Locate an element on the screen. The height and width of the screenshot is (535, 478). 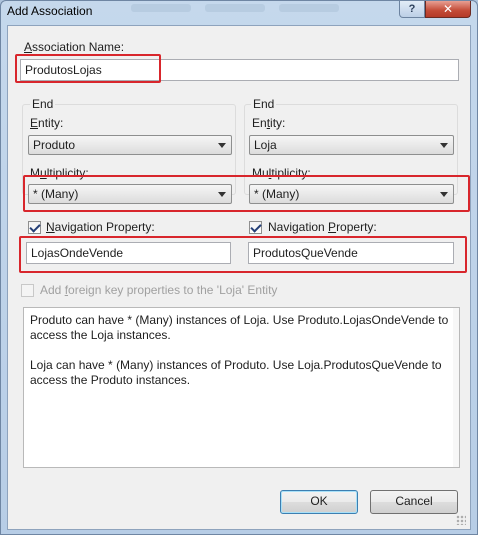
end2-group-label: End is located at coordinates (264, 104).